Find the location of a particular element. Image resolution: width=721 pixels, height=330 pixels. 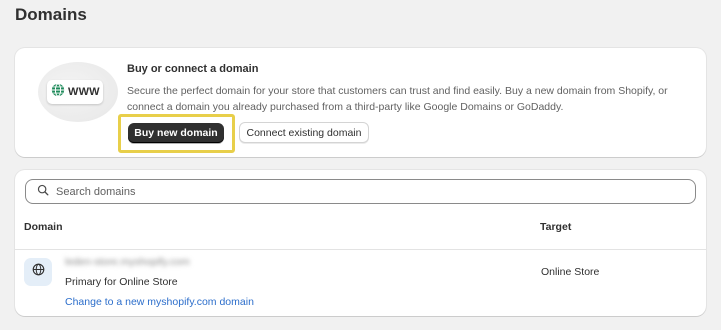

domain-globe-tile is located at coordinates (38, 272).